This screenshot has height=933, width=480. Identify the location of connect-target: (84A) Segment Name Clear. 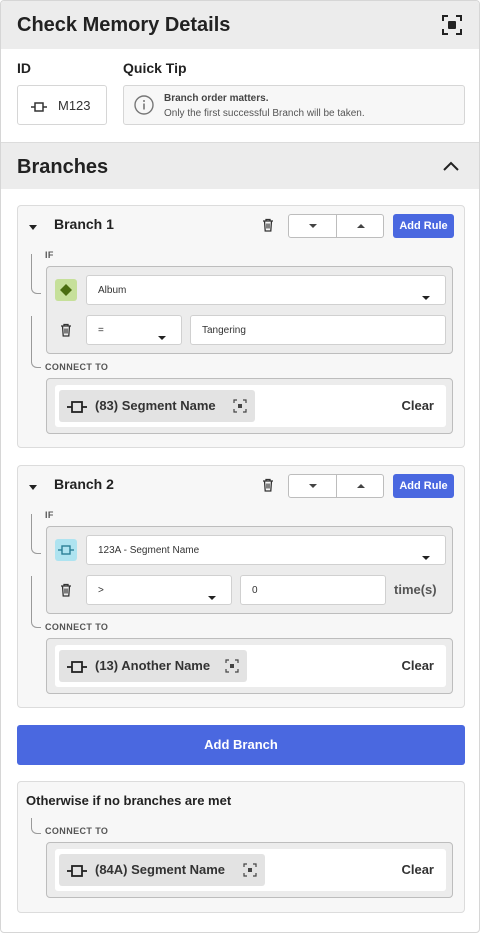
(250, 870).